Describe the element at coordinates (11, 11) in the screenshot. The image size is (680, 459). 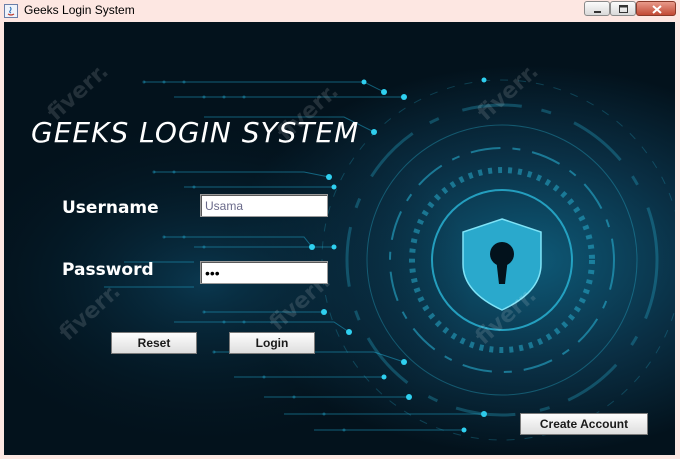
I see `java-app-icon` at that location.